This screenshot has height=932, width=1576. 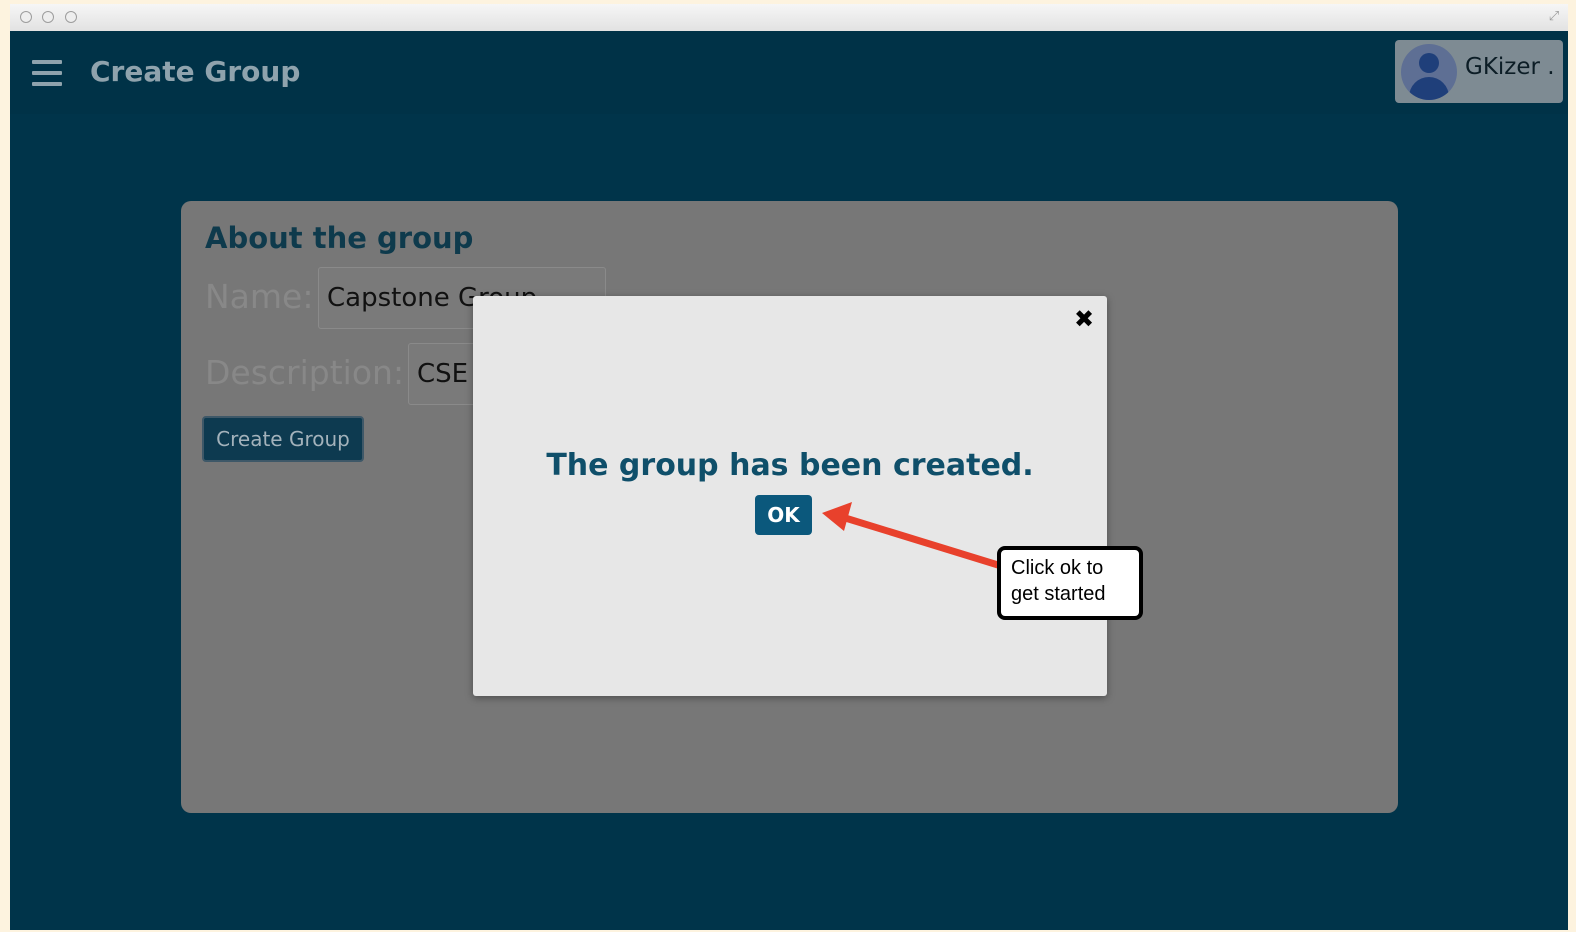 What do you see at coordinates (783, 515) in the screenshot?
I see `ok-button: OK` at bounding box center [783, 515].